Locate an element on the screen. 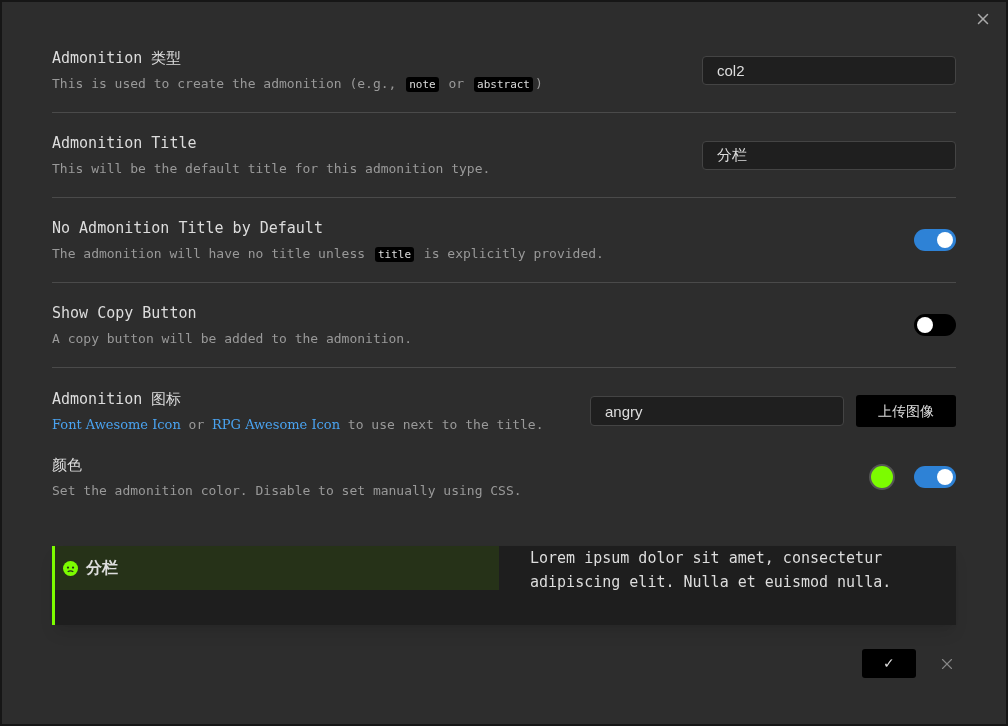 The height and width of the screenshot is (726, 1008). setting-description: The admonition will have no title unless title is explicitly provided. is located at coordinates (328, 253).